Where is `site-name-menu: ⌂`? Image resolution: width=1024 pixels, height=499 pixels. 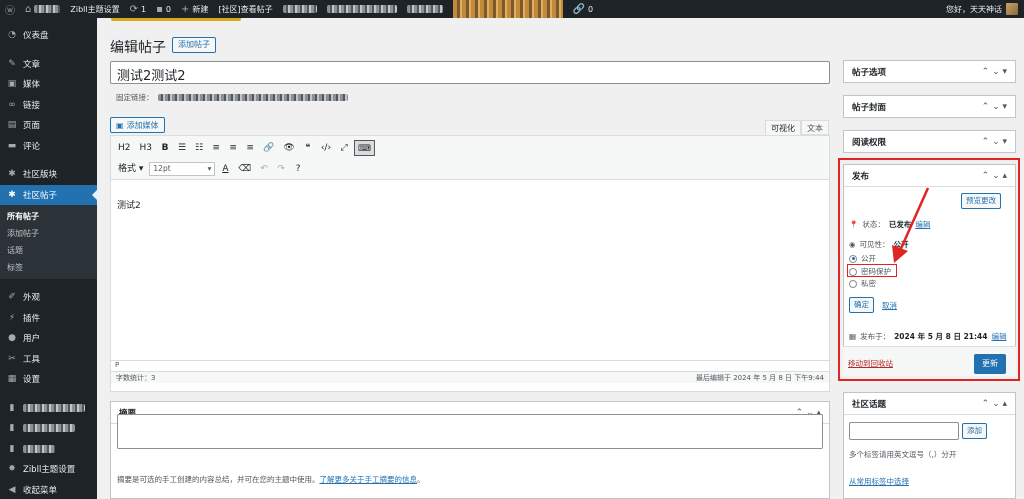
site-name-menu: ⌂ is located at coordinates (42, 9).